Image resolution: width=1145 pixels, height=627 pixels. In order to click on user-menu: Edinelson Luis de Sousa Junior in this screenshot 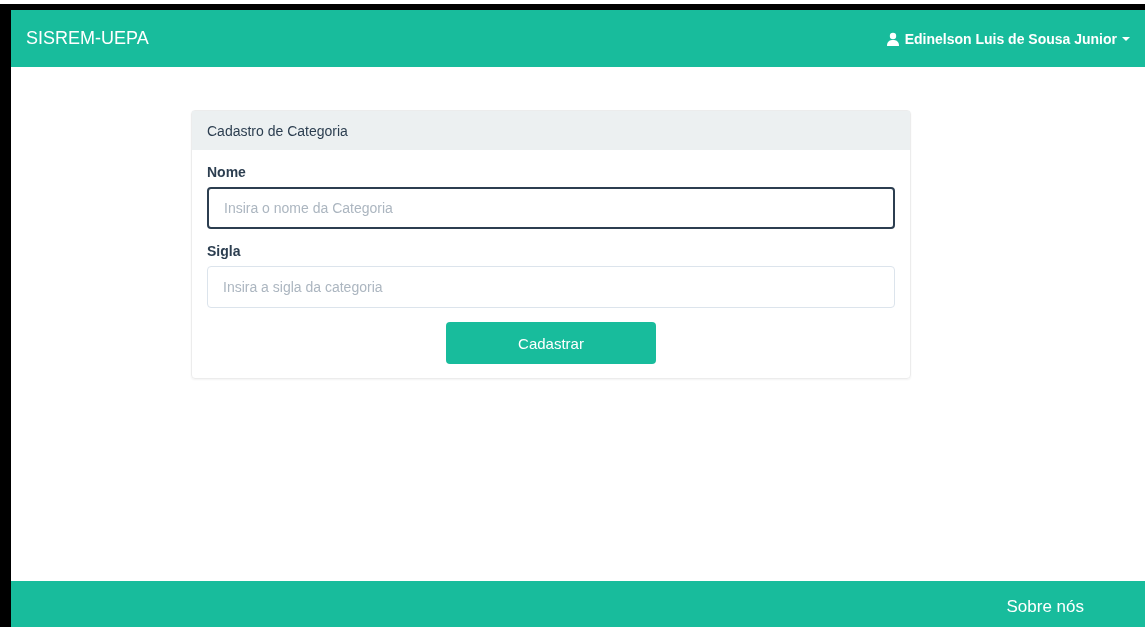, I will do `click(1007, 38)`.